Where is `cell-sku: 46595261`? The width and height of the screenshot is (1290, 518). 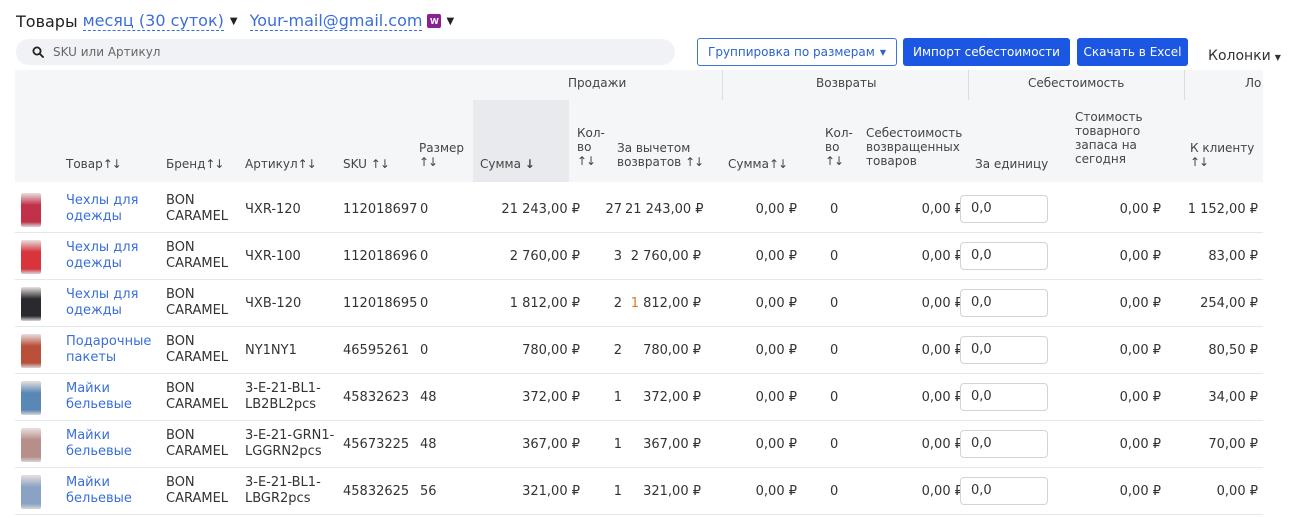 cell-sku: 46595261 is located at coordinates (376, 350).